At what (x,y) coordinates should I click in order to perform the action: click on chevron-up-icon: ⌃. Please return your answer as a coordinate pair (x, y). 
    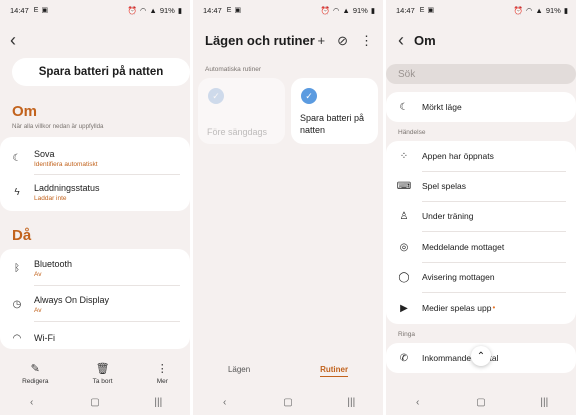
    Looking at the image, I should click on (481, 356).